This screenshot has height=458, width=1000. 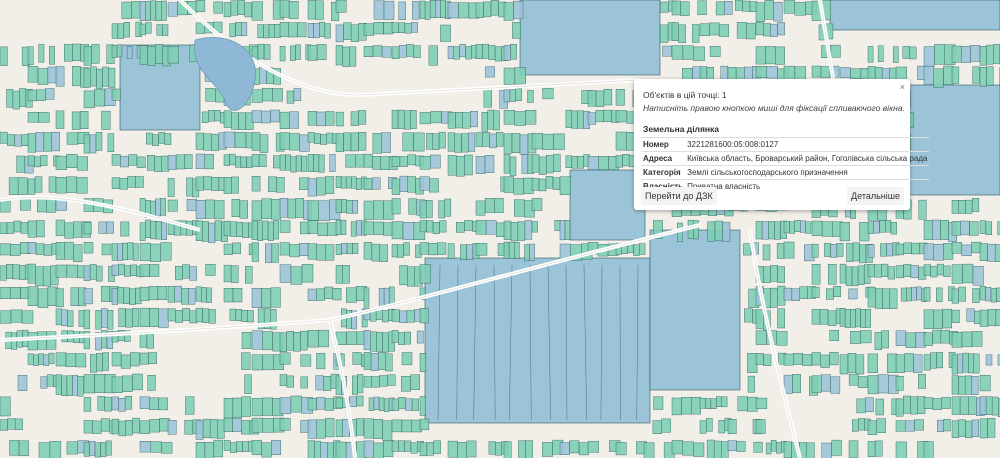 What do you see at coordinates (875, 196) in the screenshot?
I see `details-button: Детальніше` at bounding box center [875, 196].